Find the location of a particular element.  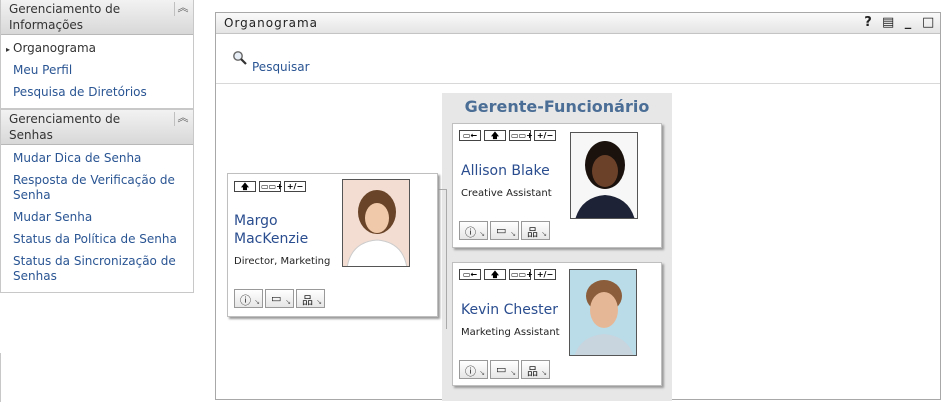

sidebar-divider is located at coordinates (0, 377).